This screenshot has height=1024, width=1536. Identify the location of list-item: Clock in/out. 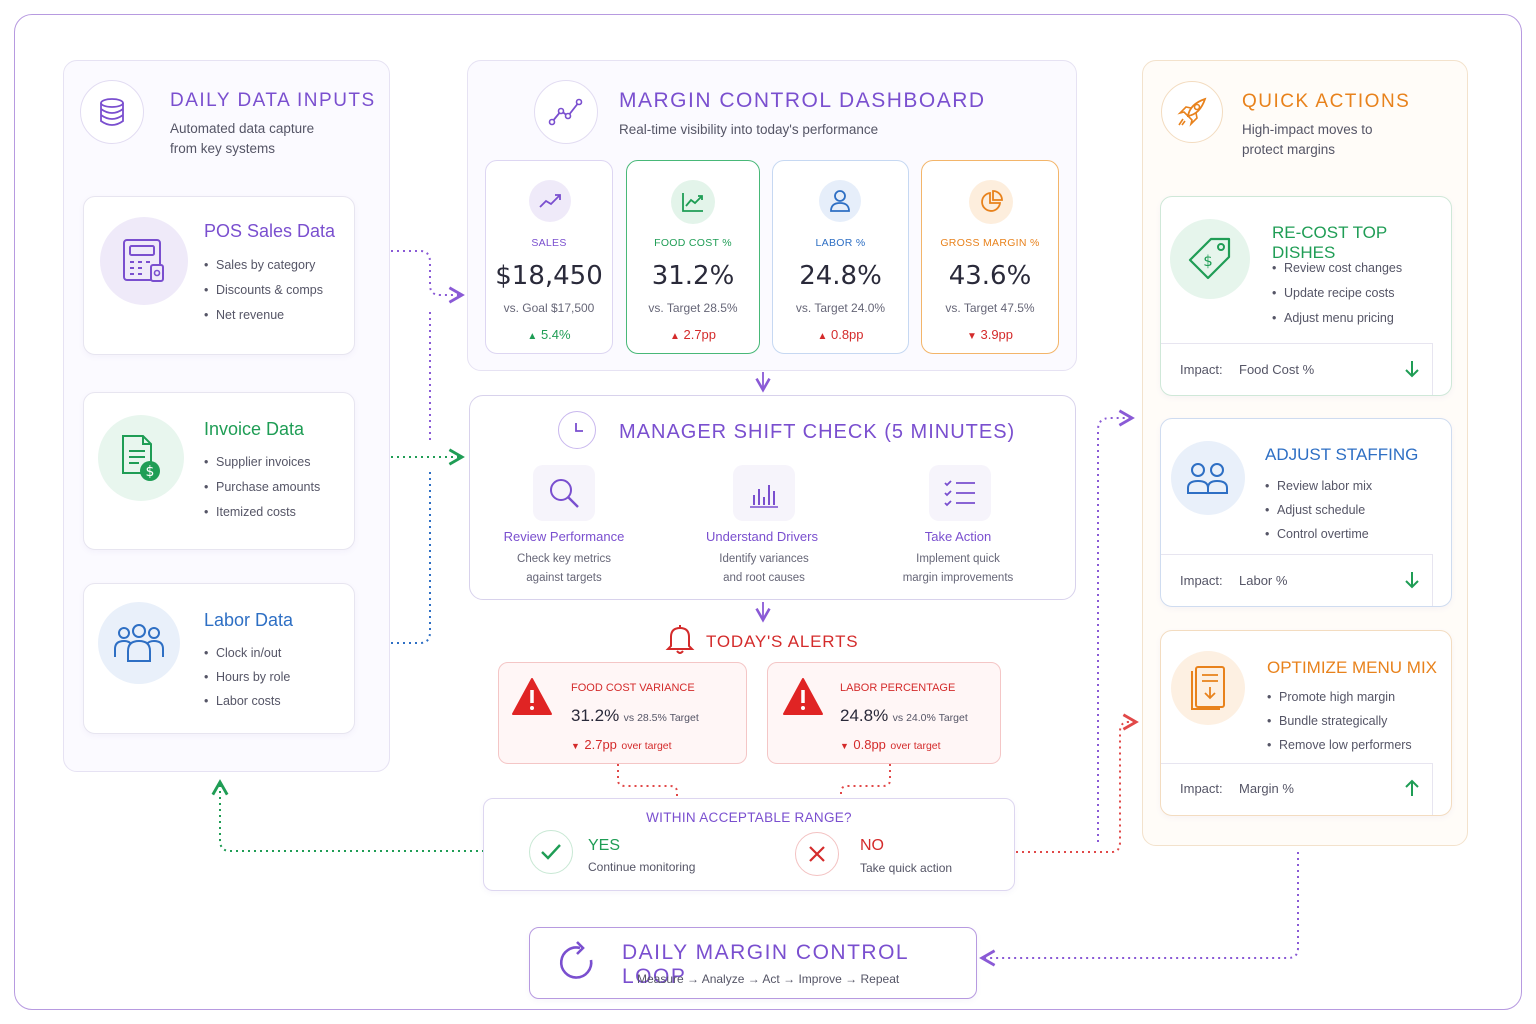
(247, 653).